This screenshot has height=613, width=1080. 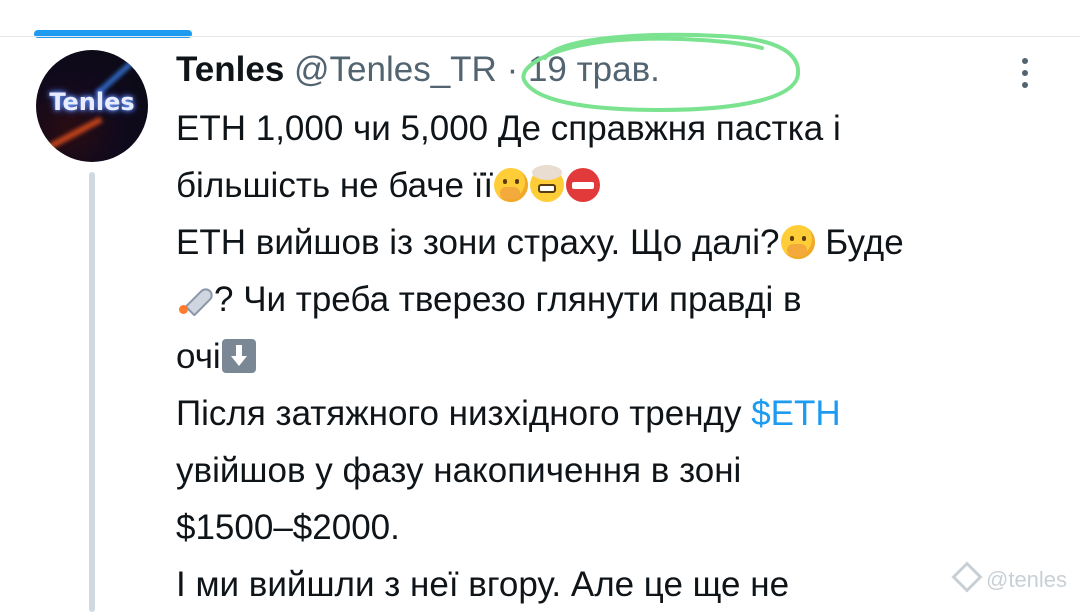 I want to click on avatar: Tenles, so click(x=92, y=106).